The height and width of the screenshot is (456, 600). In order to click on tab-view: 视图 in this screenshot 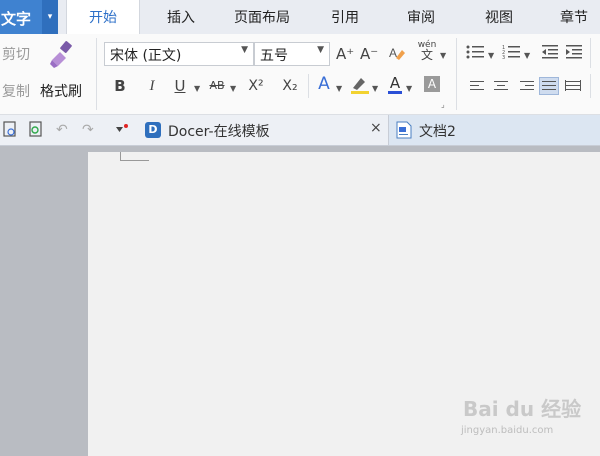, I will do `click(499, 17)`.